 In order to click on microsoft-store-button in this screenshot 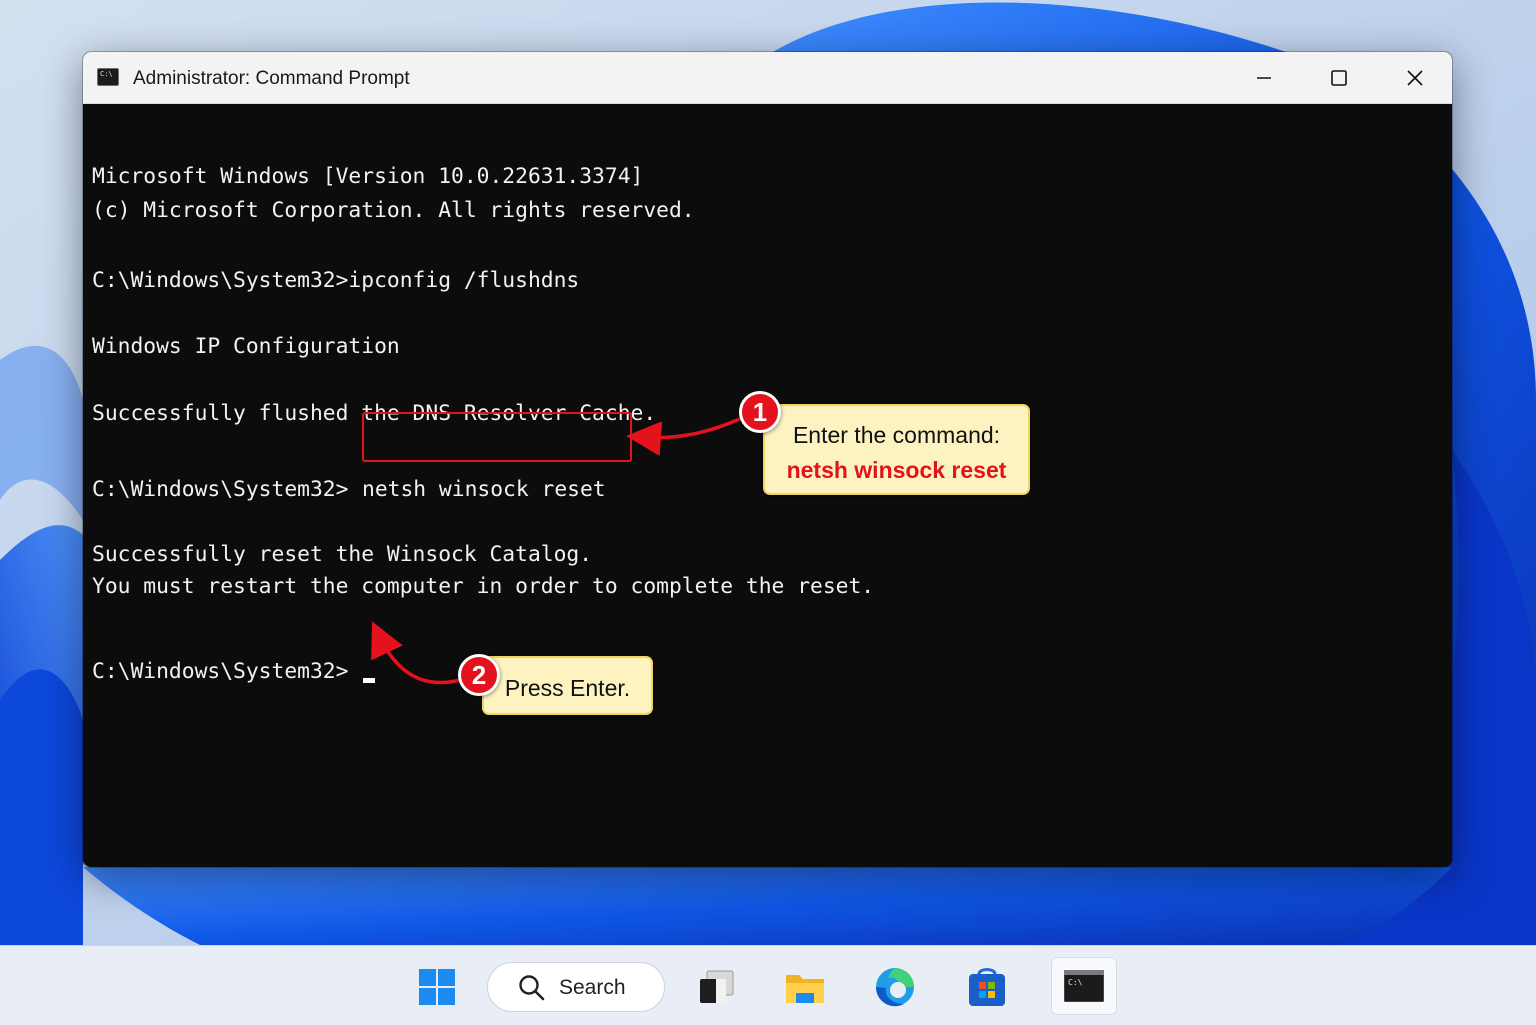, I will do `click(987, 987)`.